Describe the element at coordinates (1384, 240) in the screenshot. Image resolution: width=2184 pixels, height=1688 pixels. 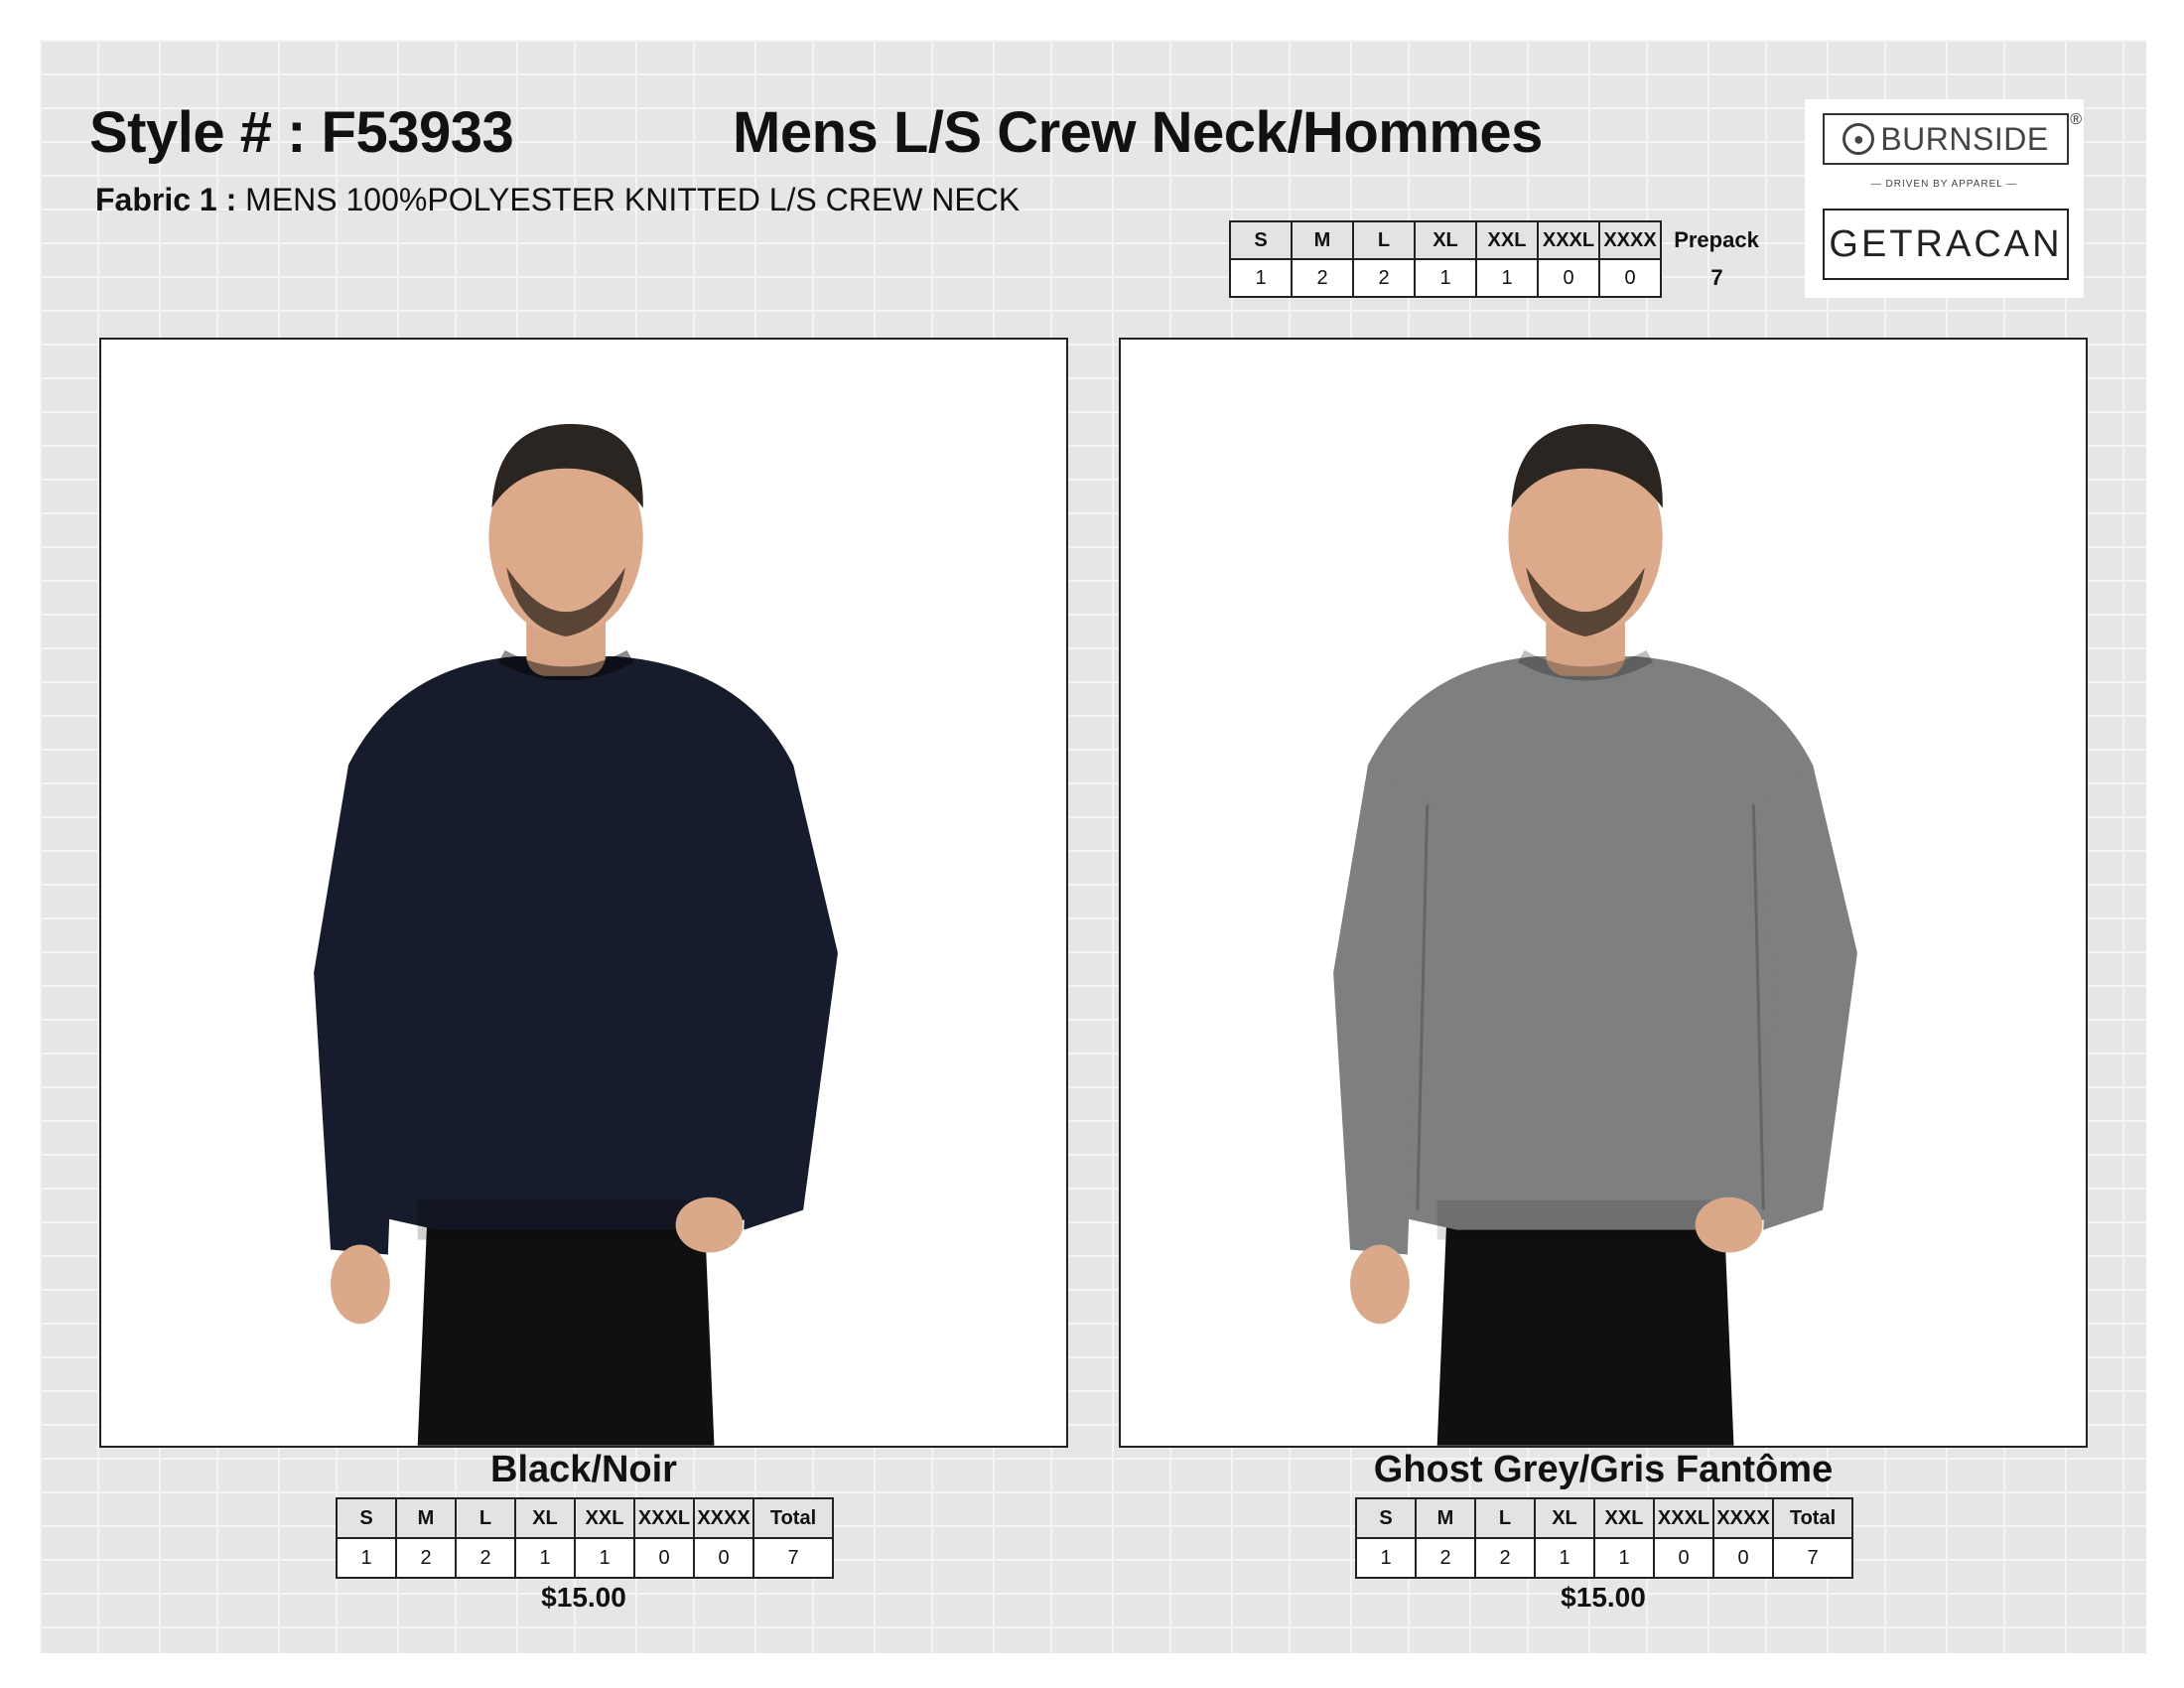
I see `prepack-size-header: L` at that location.